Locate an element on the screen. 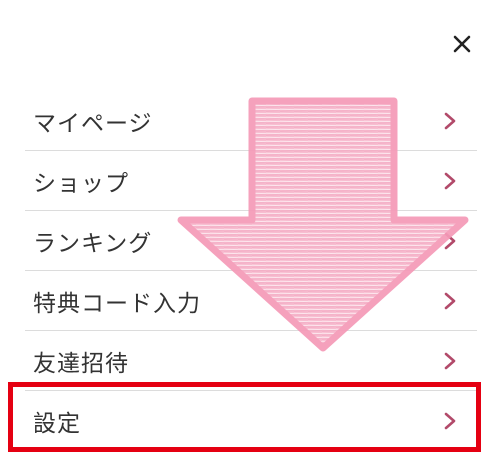 Image resolution: width=500 pixels, height=458 pixels. menu-item-label: 特典コード入力 is located at coordinates (117, 304).